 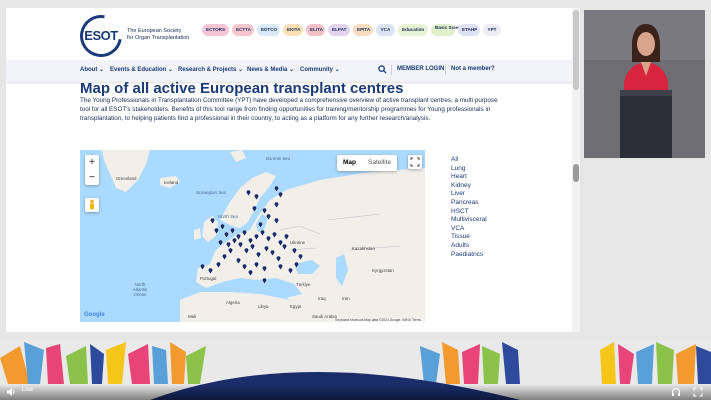 I want to click on filter-paediatrics: Paediatrics, so click(x=469, y=255).